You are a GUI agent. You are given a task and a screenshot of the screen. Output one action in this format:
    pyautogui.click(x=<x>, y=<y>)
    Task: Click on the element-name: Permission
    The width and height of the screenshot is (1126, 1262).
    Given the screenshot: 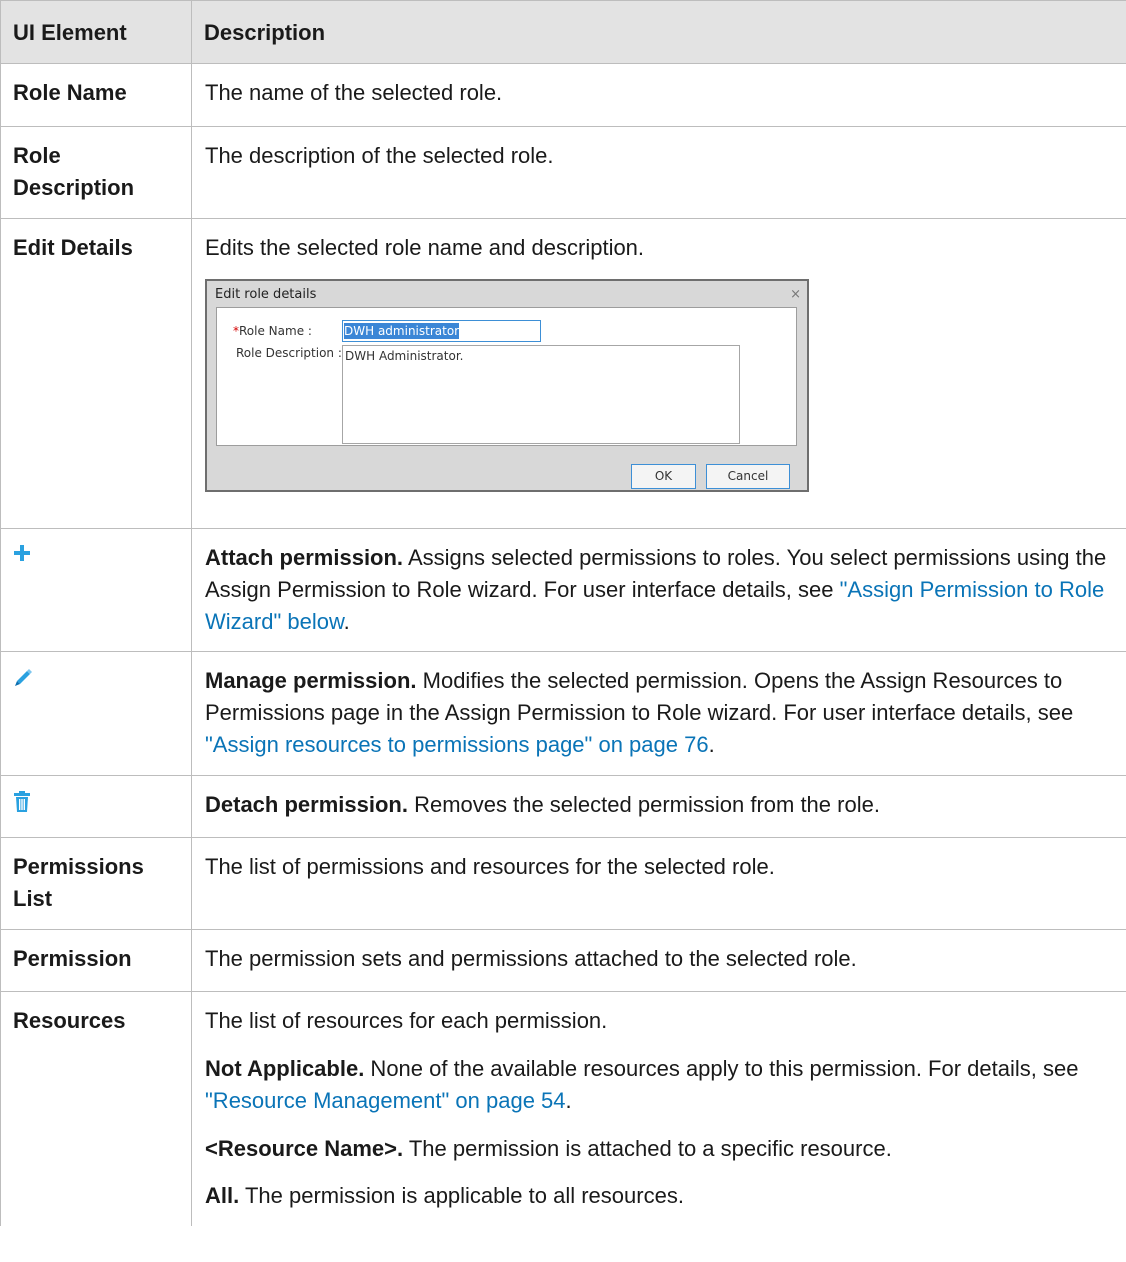 What is the action you would take?
    pyautogui.click(x=96, y=960)
    